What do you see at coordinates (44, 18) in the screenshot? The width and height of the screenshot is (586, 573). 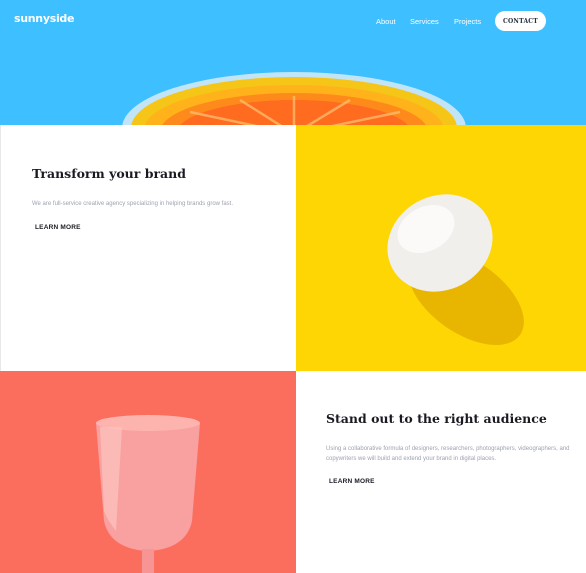 I see `logo: sunnyside` at bounding box center [44, 18].